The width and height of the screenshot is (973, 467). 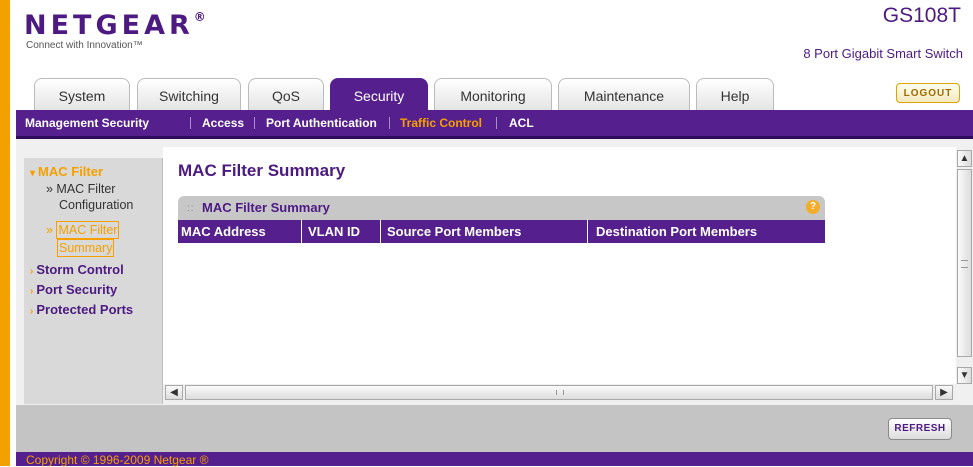 What do you see at coordinates (89, 197) in the screenshot?
I see `sidebar-subitem-mac-filter-configuration: » MAC Filter Configuration` at bounding box center [89, 197].